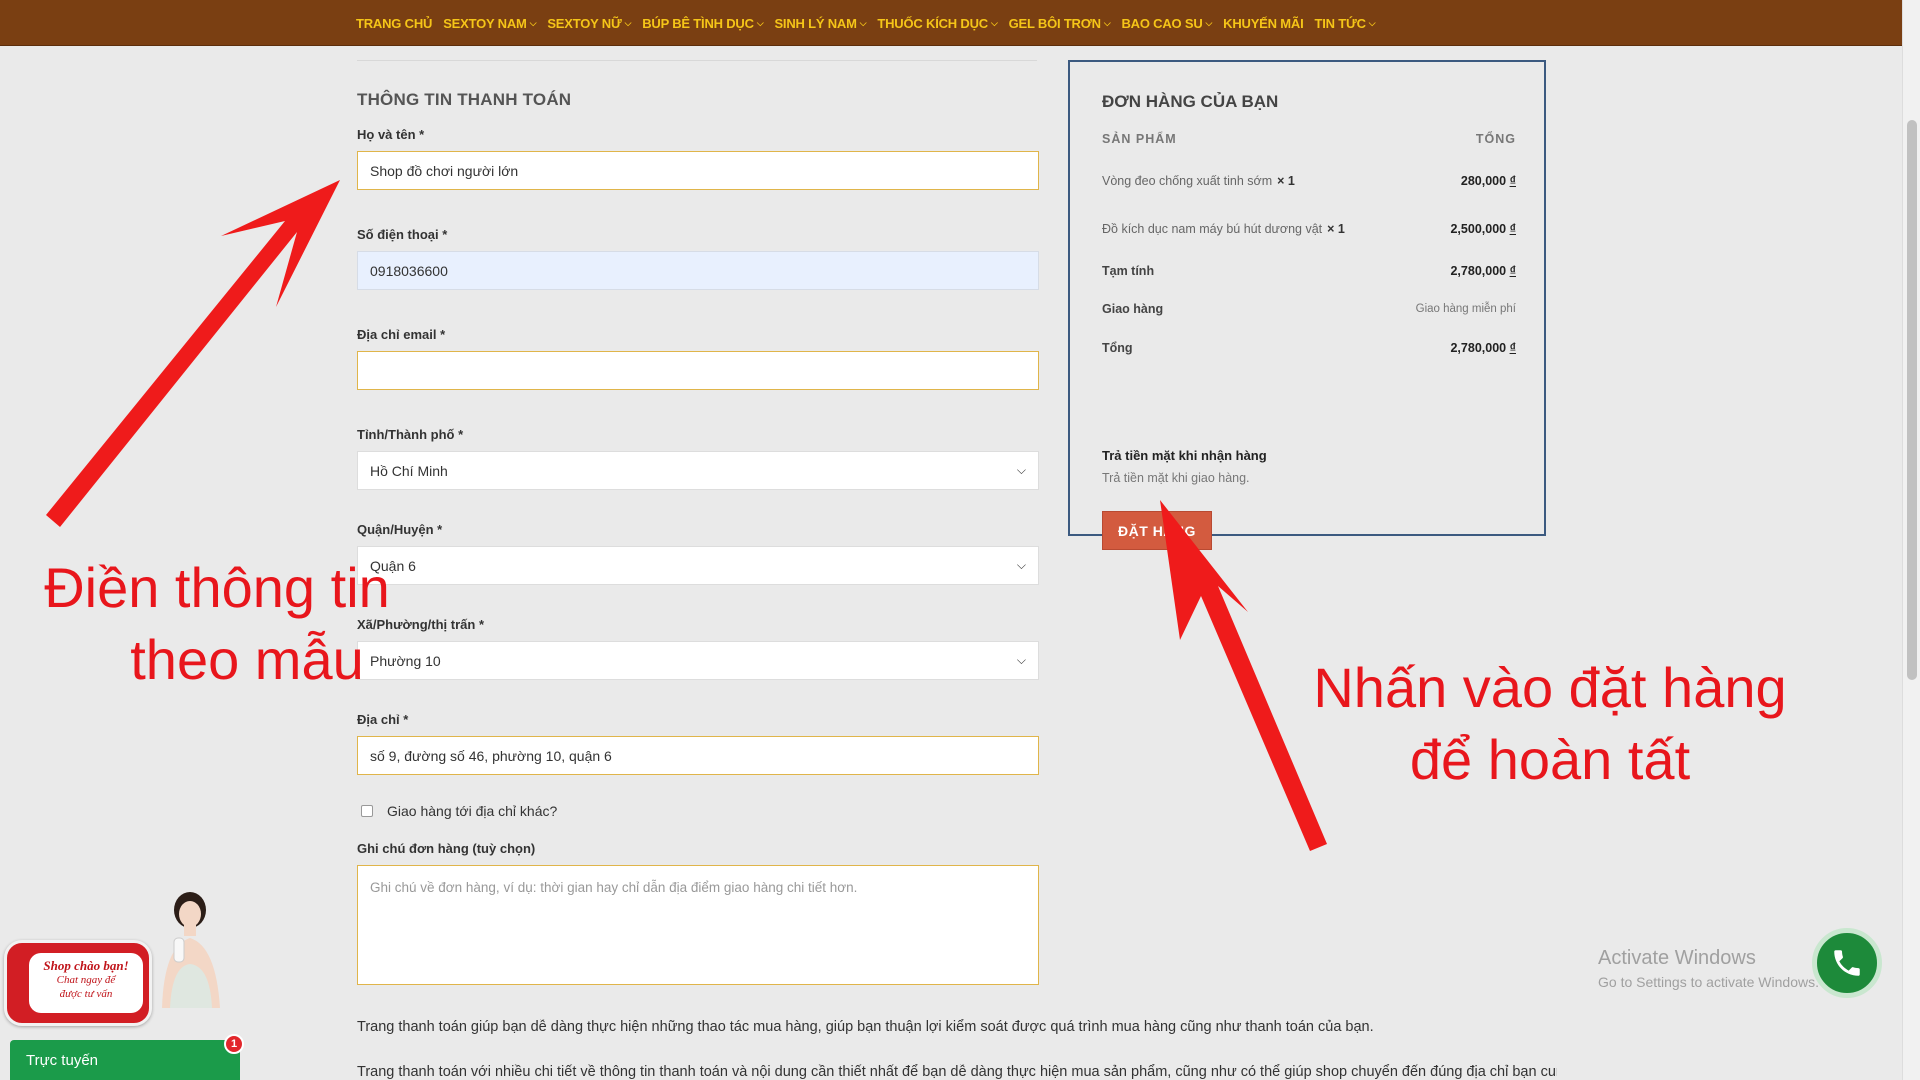 The width and height of the screenshot is (1920, 1080). Describe the element at coordinates (698, 170) in the screenshot. I see `name-field: Shop đồ chơi người lớn` at that location.